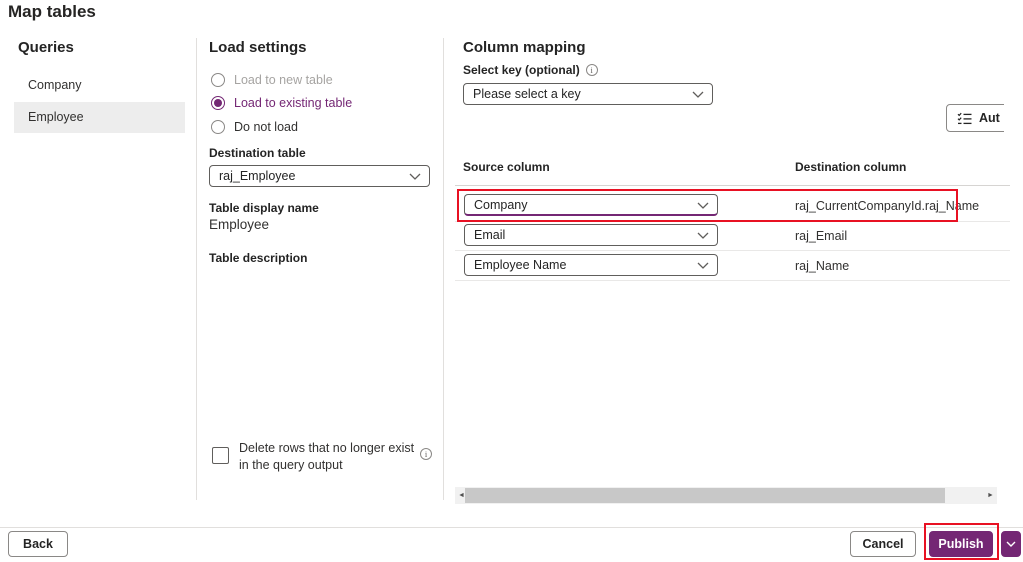 Image resolution: width=1023 pixels, height=562 pixels. I want to click on destination-table-dropdown: raj_Employee, so click(319, 176).